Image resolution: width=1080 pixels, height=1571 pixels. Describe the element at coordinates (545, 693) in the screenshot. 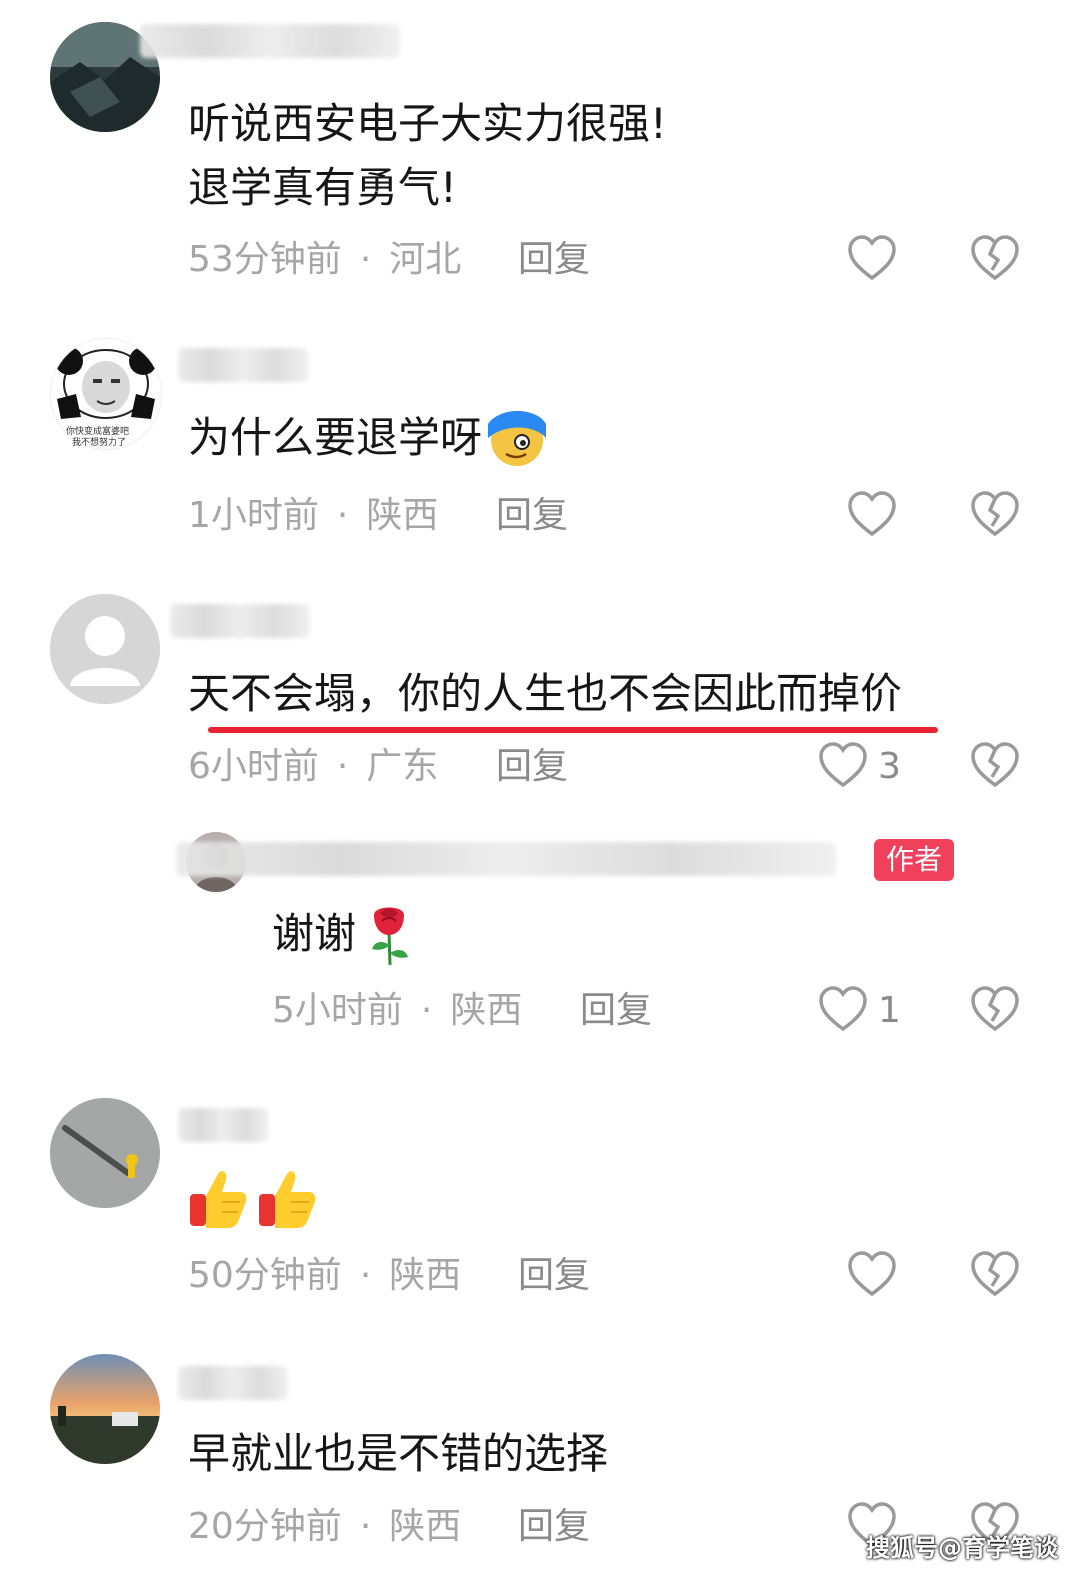

I see `comment-text: 天不会塌，你的人生也不会因此而掉价` at that location.